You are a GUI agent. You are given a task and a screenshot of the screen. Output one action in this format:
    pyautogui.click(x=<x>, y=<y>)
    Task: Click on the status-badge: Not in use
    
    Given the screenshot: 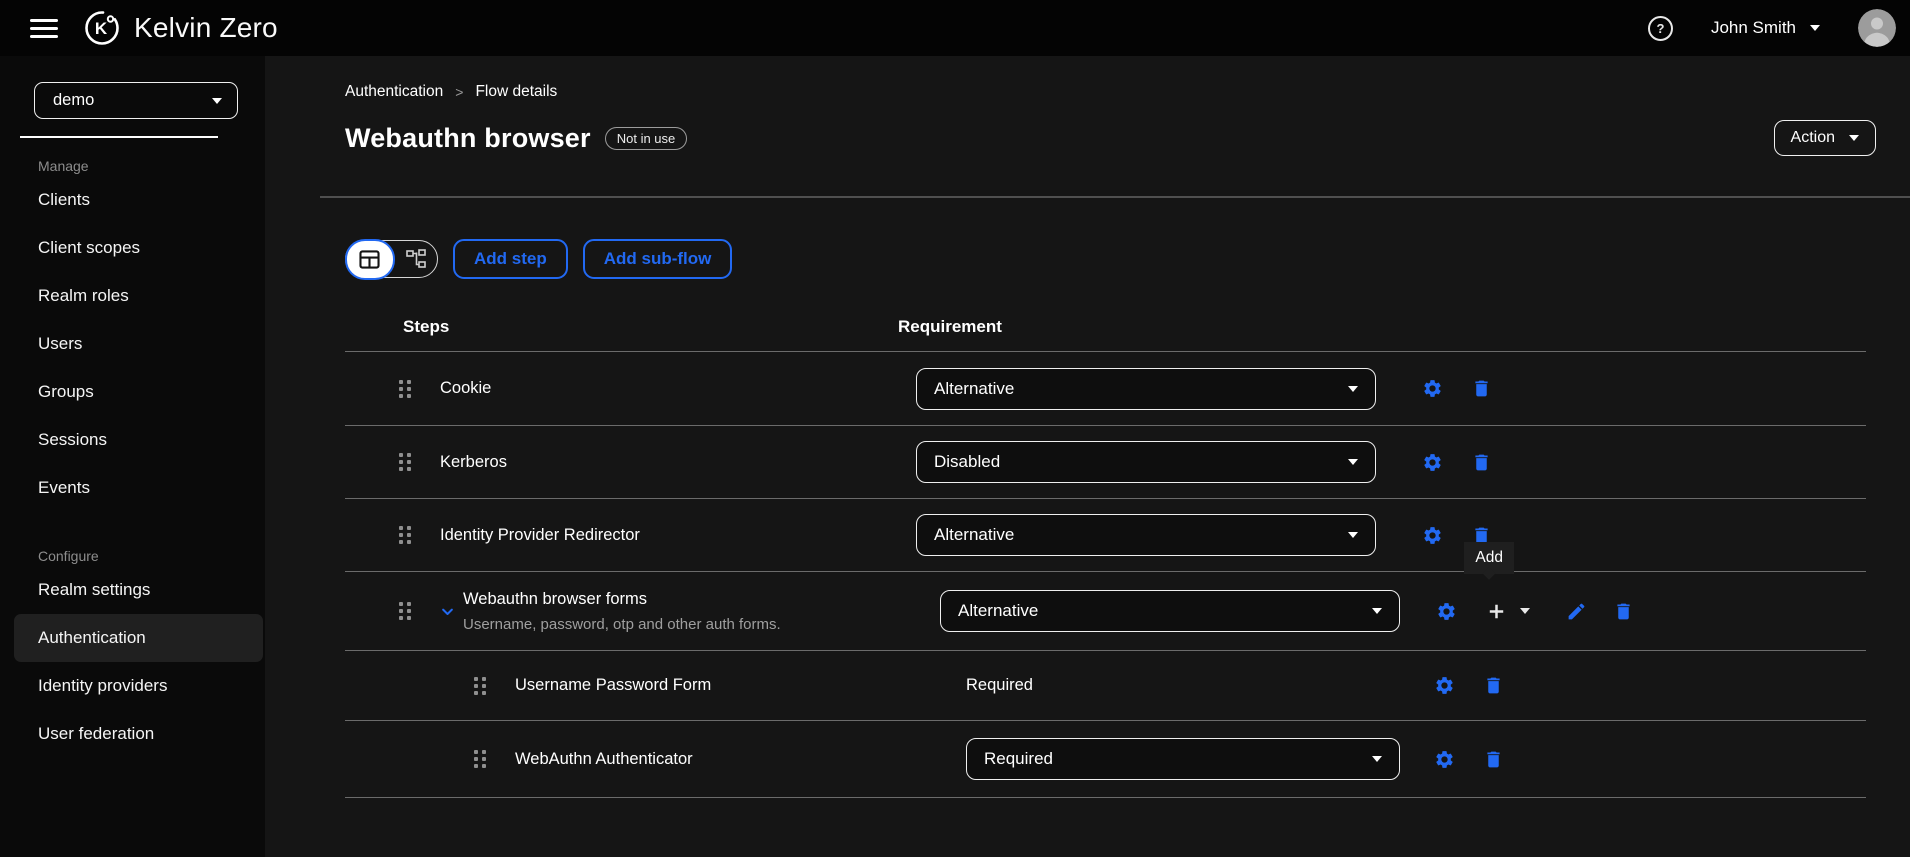 What is the action you would take?
    pyautogui.click(x=646, y=138)
    